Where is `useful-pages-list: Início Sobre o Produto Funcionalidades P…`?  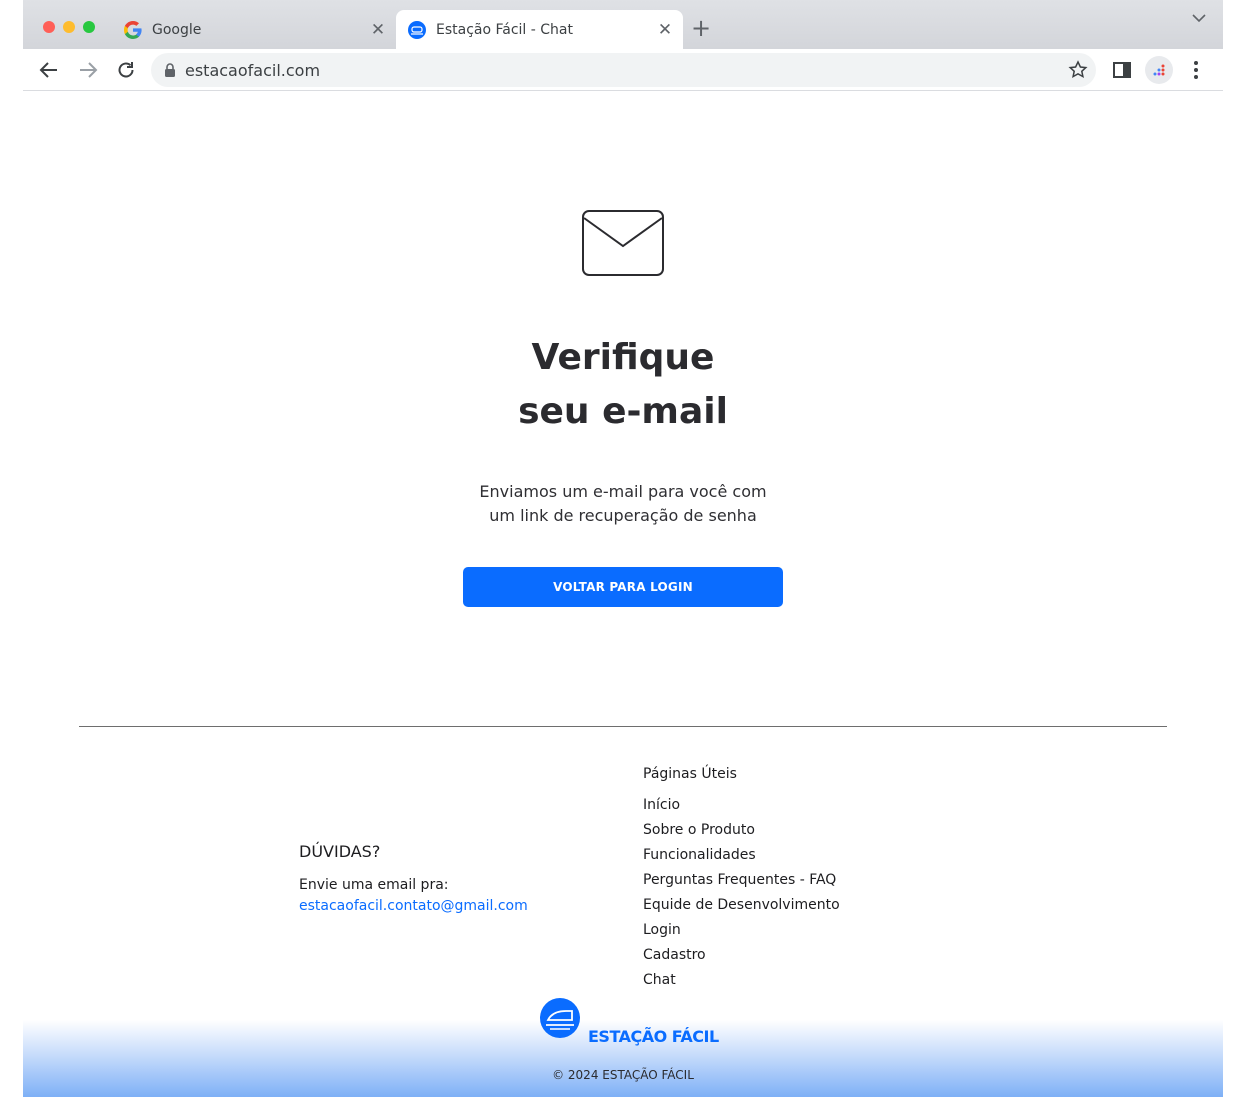
useful-pages-list: Início Sobre o Produto Funcionalidades P… is located at coordinates (741, 895).